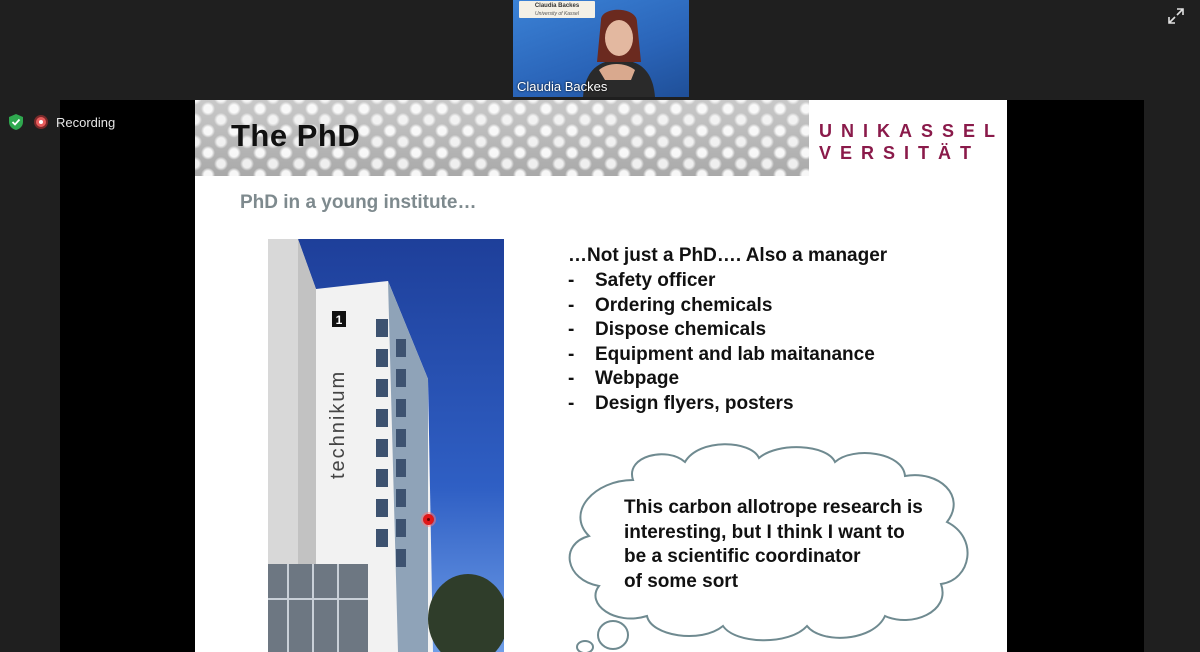  Describe the element at coordinates (41, 122) in the screenshot. I see `recording-icon` at that location.